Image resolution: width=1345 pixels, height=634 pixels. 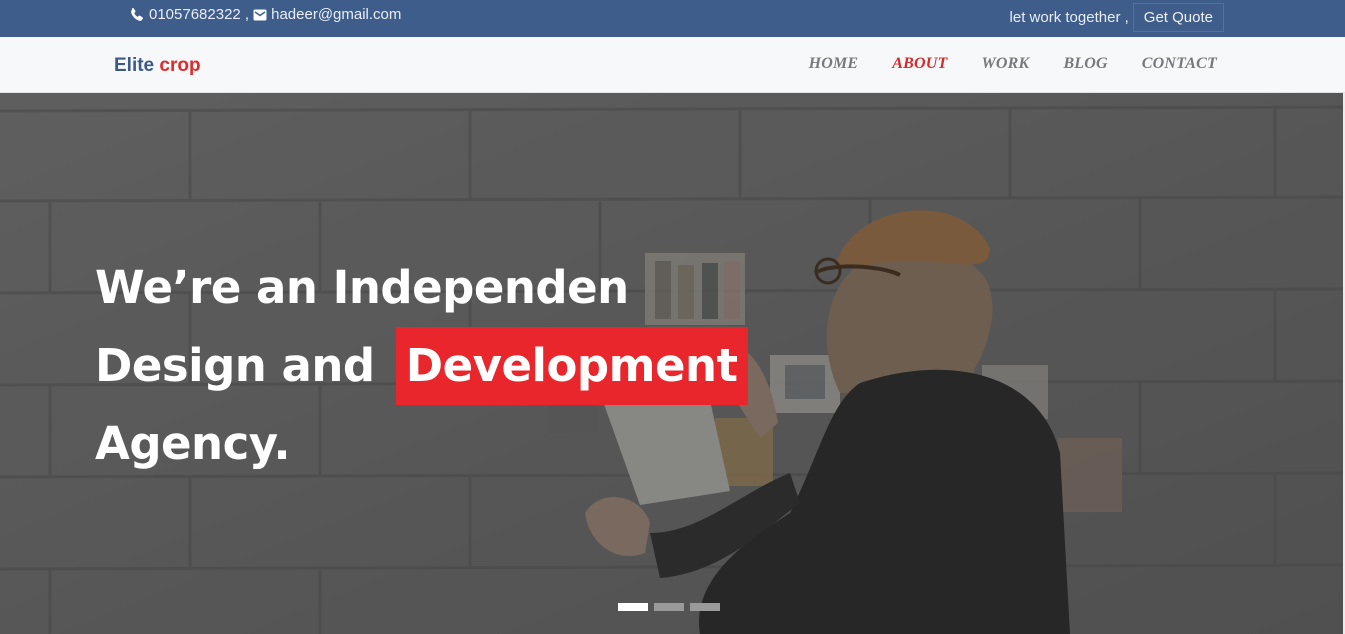 What do you see at coordinates (134, 65) in the screenshot?
I see `brand-logo-part1: Elite` at bounding box center [134, 65].